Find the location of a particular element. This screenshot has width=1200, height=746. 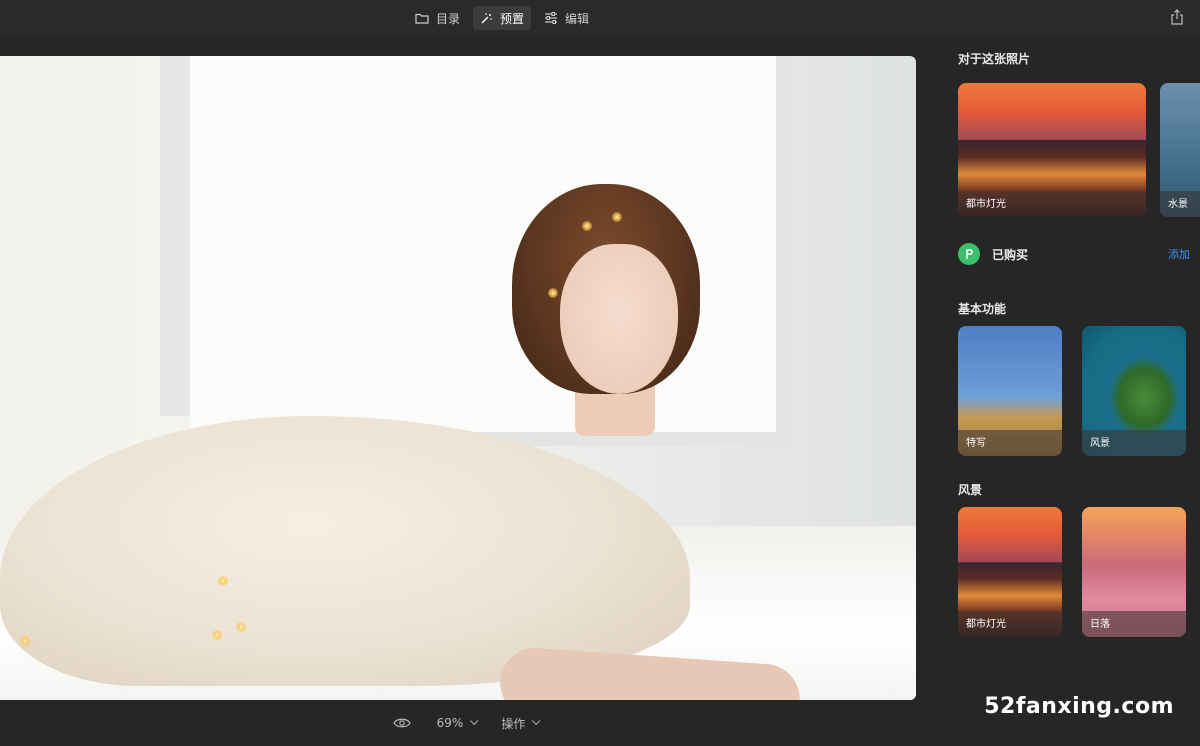

preview-toggle is located at coordinates (401, 723).